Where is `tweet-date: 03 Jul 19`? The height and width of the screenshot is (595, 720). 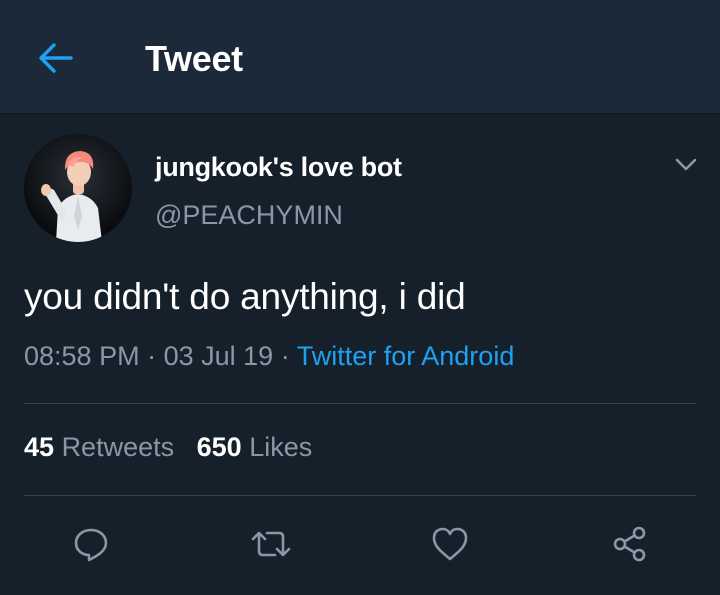 tweet-date: 03 Jul 19 is located at coordinates (218, 356).